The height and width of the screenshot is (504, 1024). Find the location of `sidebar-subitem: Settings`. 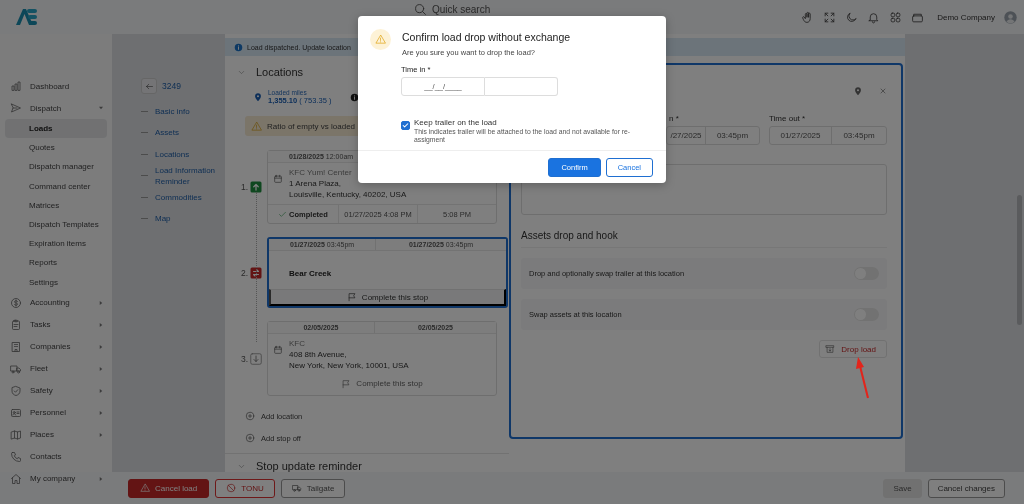

sidebar-subitem: Settings is located at coordinates (56, 282).